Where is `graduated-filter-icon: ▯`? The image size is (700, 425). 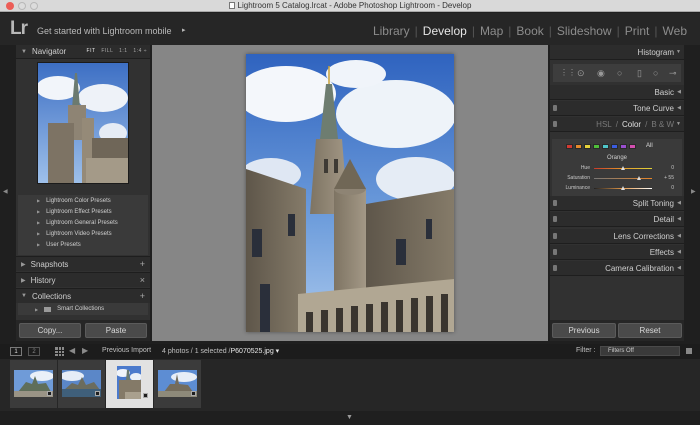
graduated-filter-icon: ▯ is located at coordinates (639, 73).